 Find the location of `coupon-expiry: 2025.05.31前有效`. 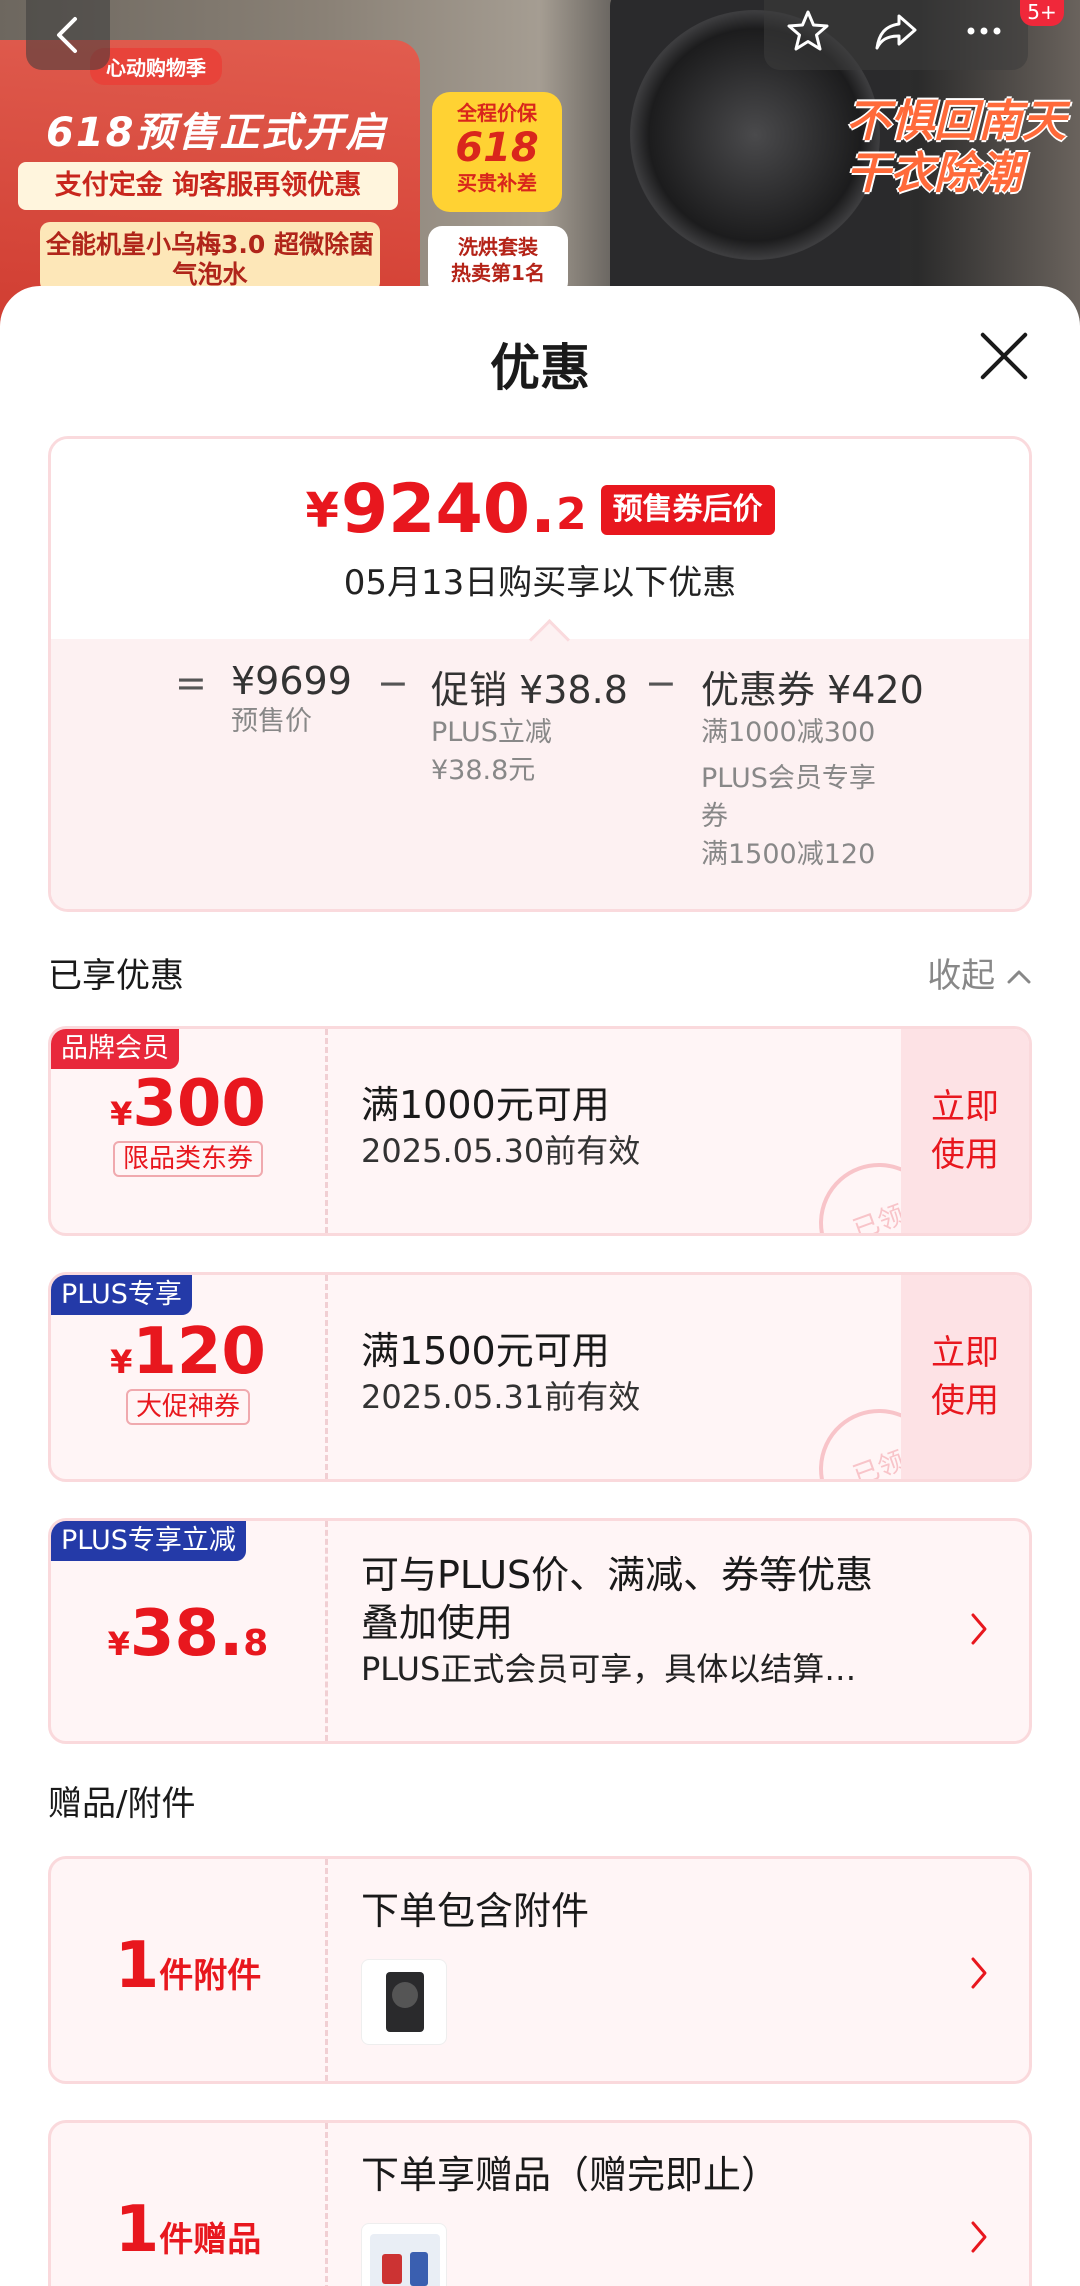

coupon-expiry: 2025.05.31前有效 is located at coordinates (501, 1397).